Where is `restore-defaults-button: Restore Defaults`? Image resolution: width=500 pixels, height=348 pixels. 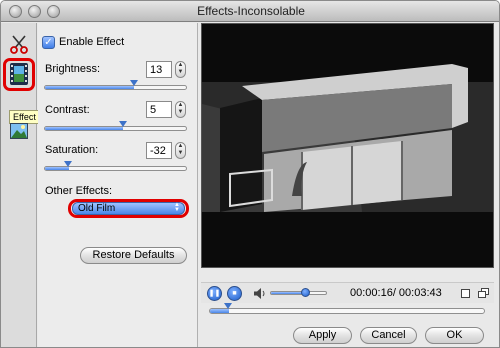 restore-defaults-button: Restore Defaults is located at coordinates (133, 255).